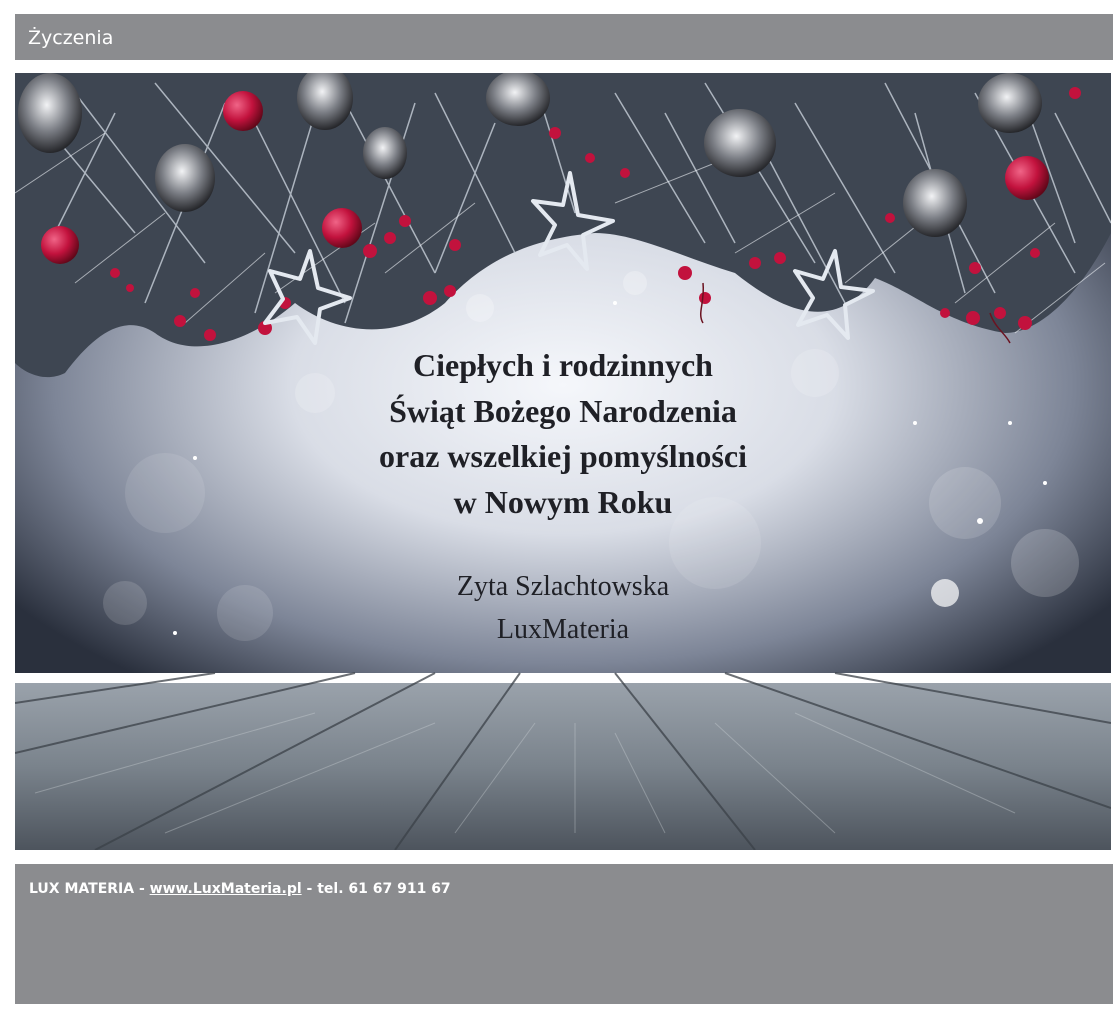  Describe the element at coordinates (563, 586) in the screenshot. I see `signature-name: Zyta Szlachtowska` at that location.